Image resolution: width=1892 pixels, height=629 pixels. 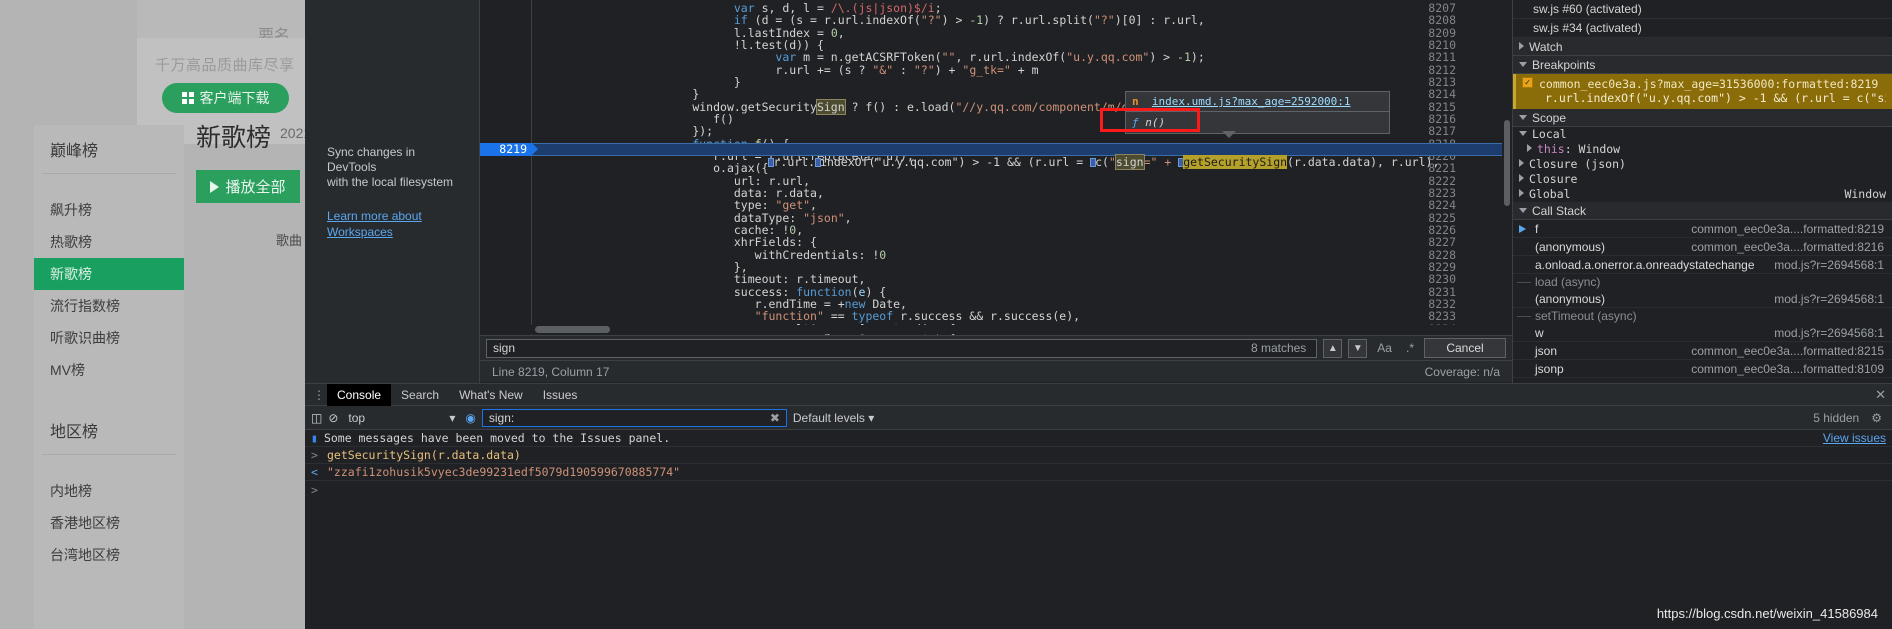 What do you see at coordinates (1570, 298) in the screenshot?
I see `call-stack-function: (anonymous)` at bounding box center [1570, 298].